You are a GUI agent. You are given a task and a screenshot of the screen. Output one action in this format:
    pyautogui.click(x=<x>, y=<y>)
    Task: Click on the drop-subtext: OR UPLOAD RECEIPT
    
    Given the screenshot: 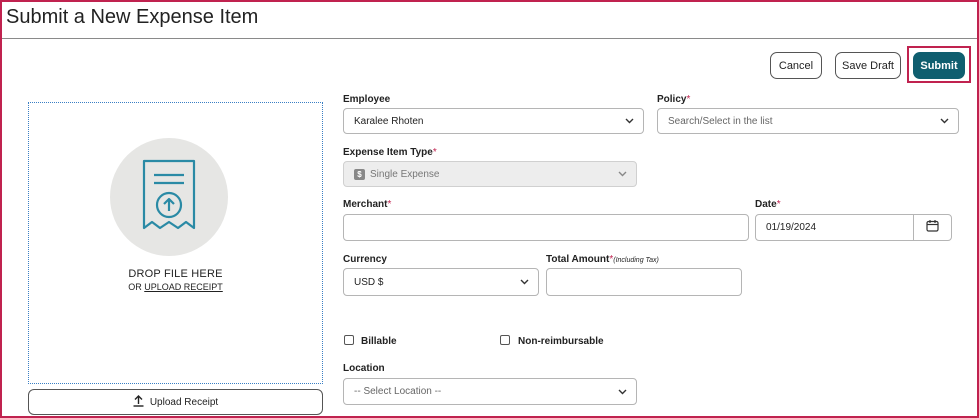 What is the action you would take?
    pyautogui.click(x=175, y=287)
    